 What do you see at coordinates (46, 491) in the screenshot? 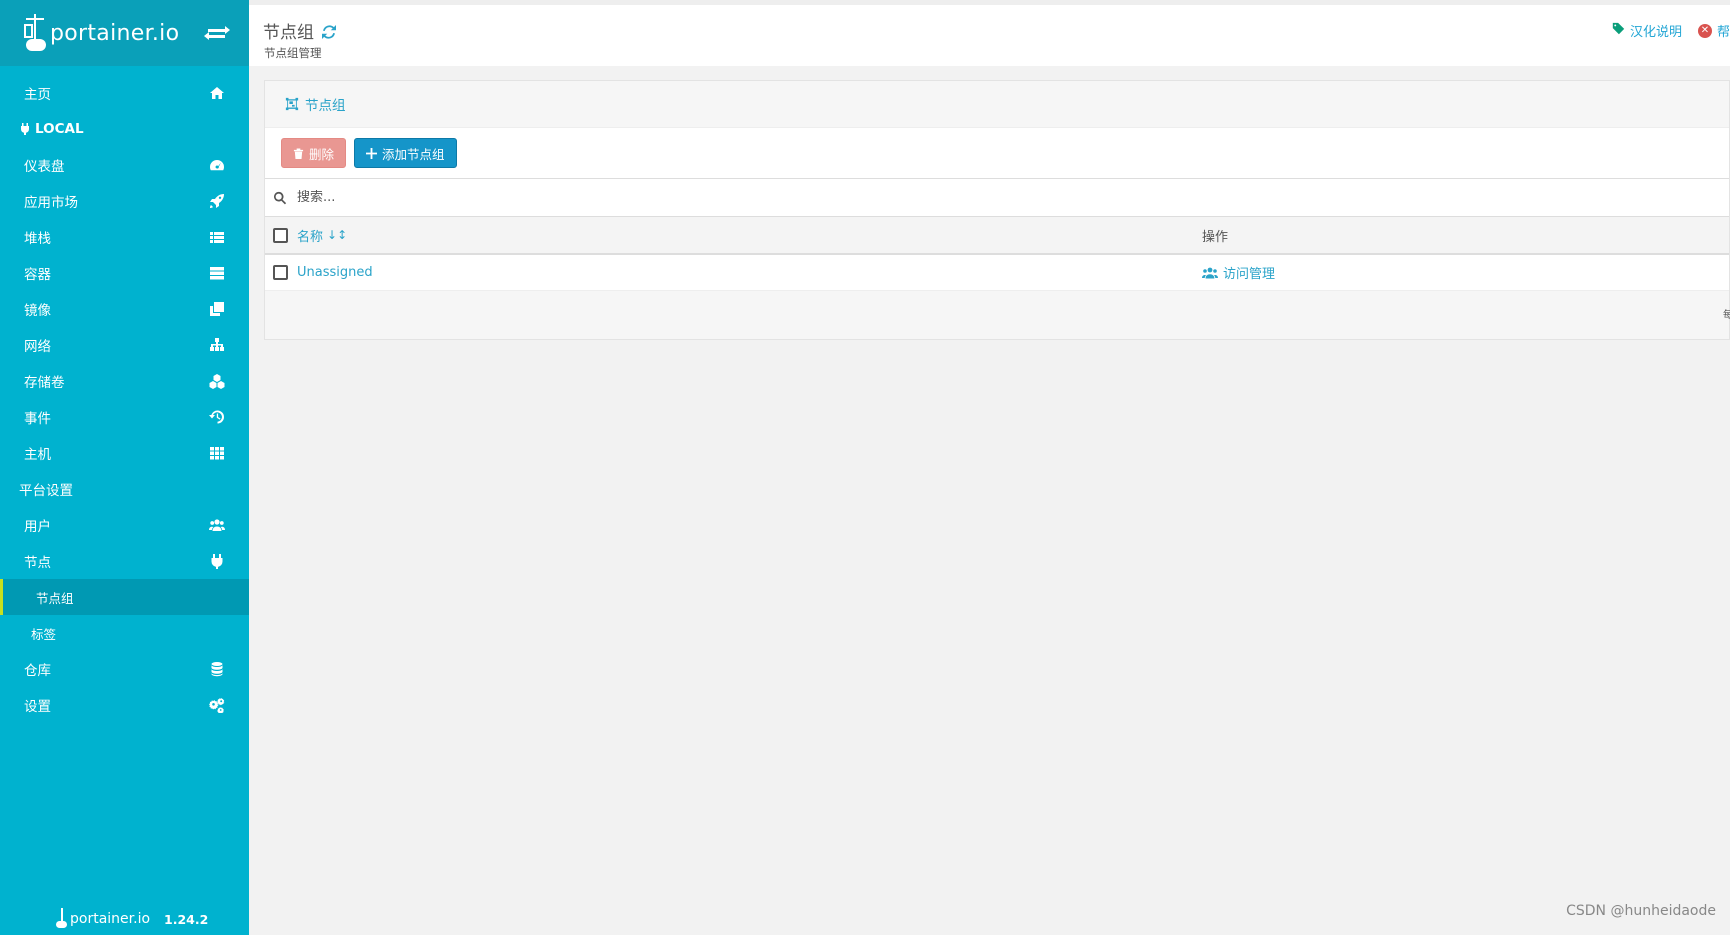
I see `sidebar-title-label: 平台设置` at bounding box center [46, 491].